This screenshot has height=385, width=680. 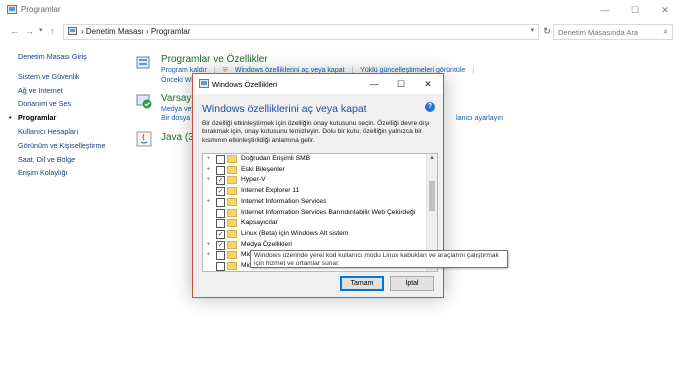 I want to click on breadcrumb-denetim-masasi: Denetim Masası, so click(x=115, y=31).